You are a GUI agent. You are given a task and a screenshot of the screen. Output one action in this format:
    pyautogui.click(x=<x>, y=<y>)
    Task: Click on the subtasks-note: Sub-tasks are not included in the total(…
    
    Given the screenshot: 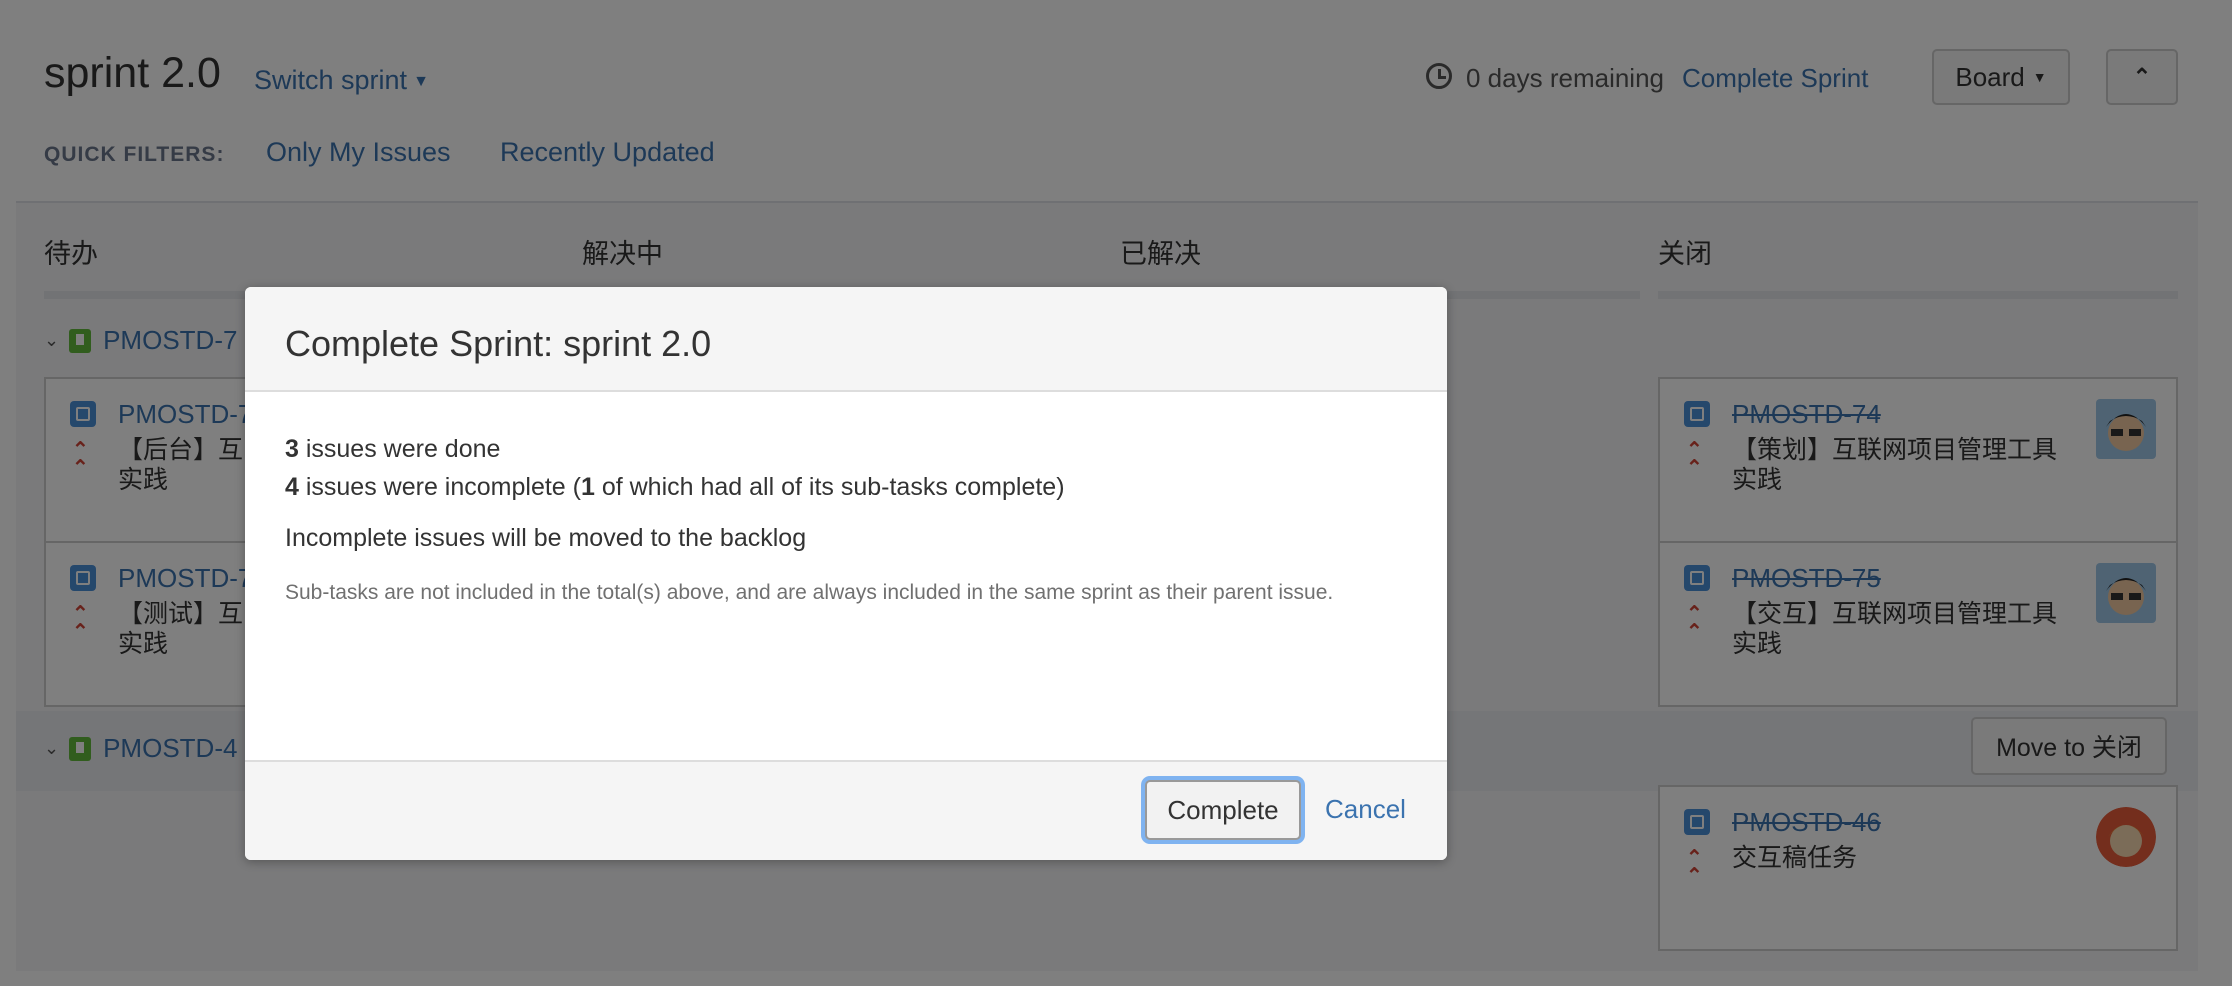 What is the action you would take?
    pyautogui.click(x=809, y=592)
    